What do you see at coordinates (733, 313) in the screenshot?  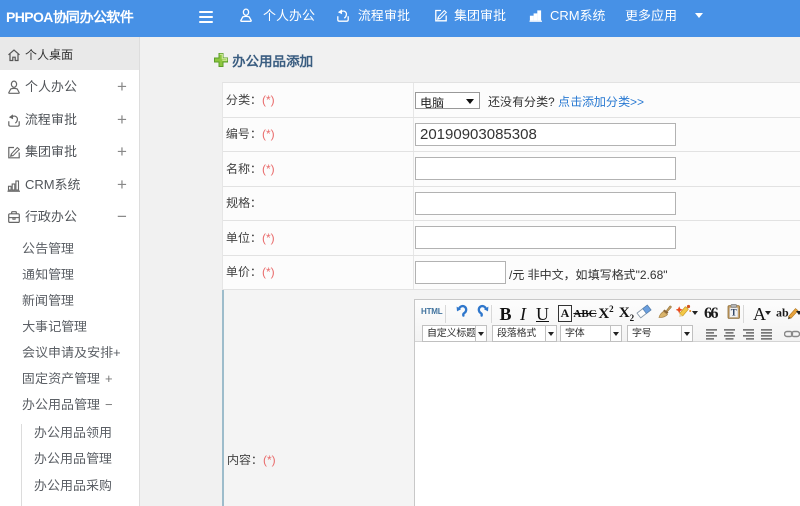 I see `svg-text: T` at bounding box center [733, 313].